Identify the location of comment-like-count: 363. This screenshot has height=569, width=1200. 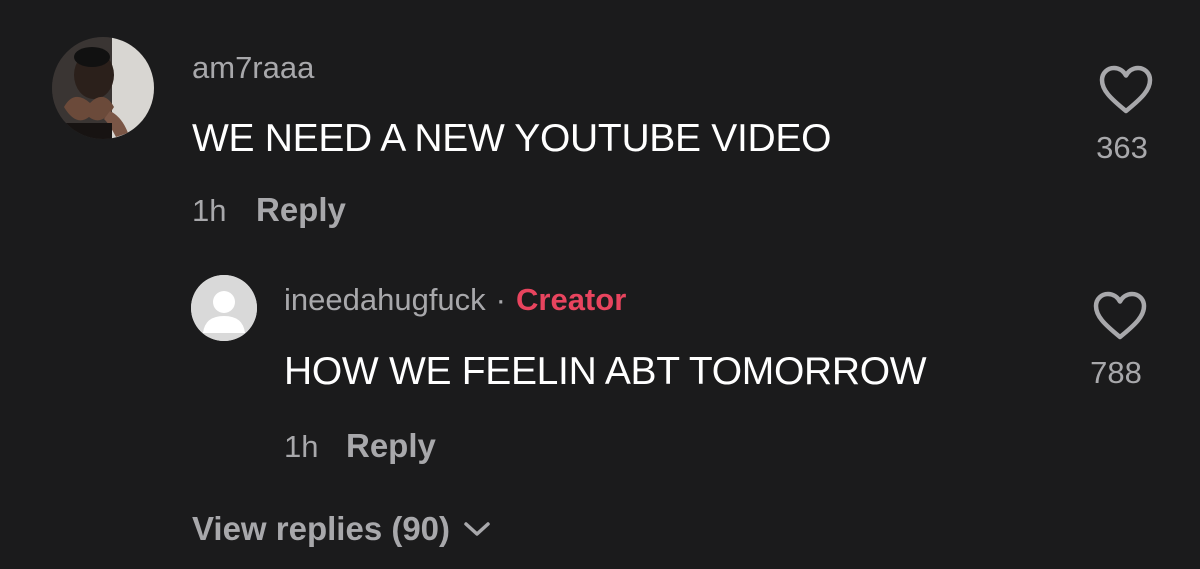
(1122, 147).